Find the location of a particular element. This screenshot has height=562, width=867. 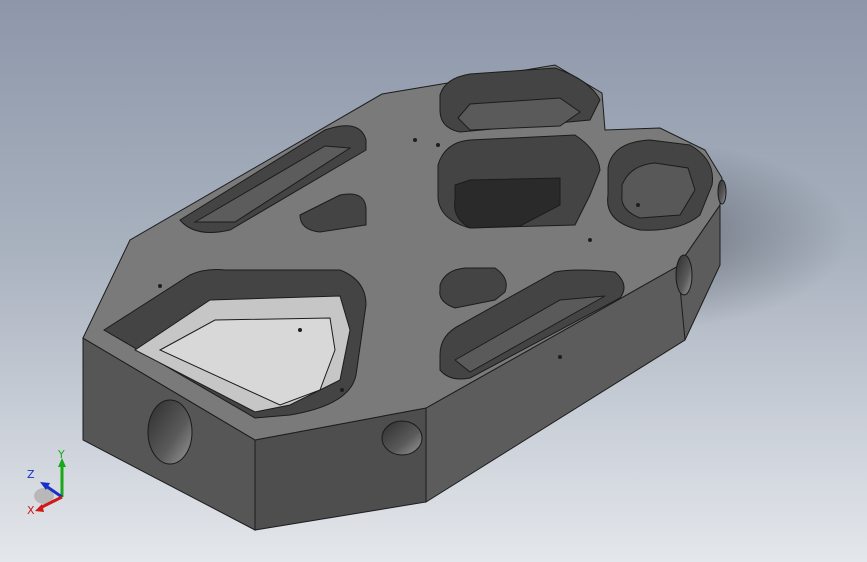

triad-y-label: Y is located at coordinates (61, 454).